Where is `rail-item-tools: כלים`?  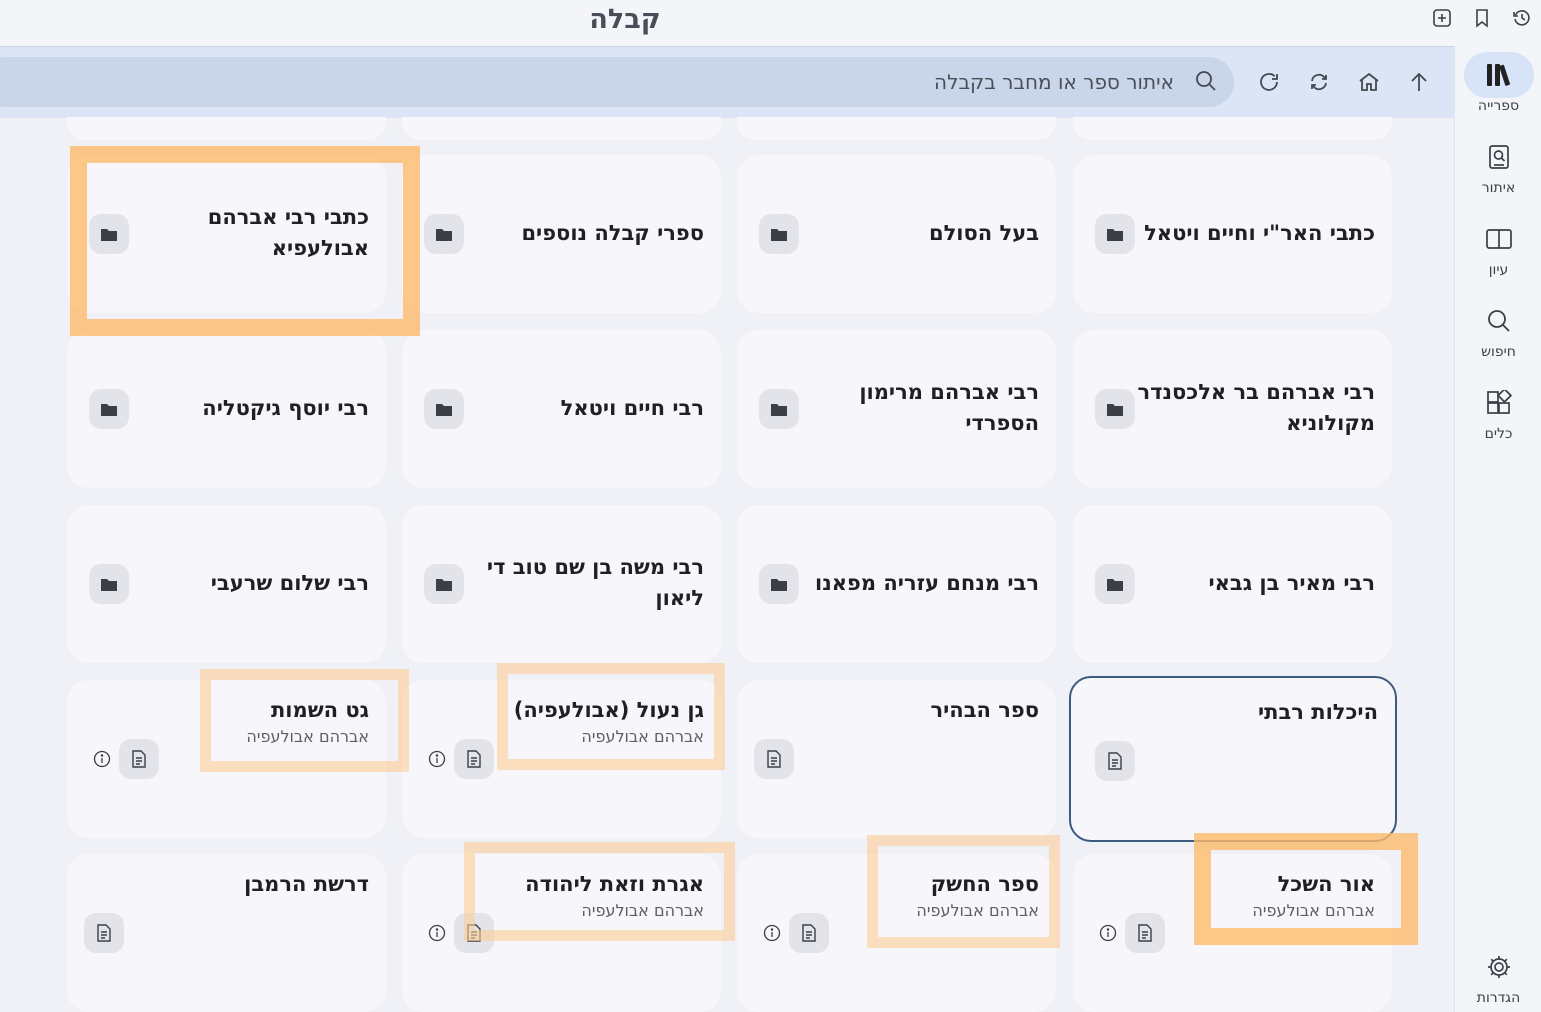
rail-item-tools: כלים is located at coordinates (1498, 411).